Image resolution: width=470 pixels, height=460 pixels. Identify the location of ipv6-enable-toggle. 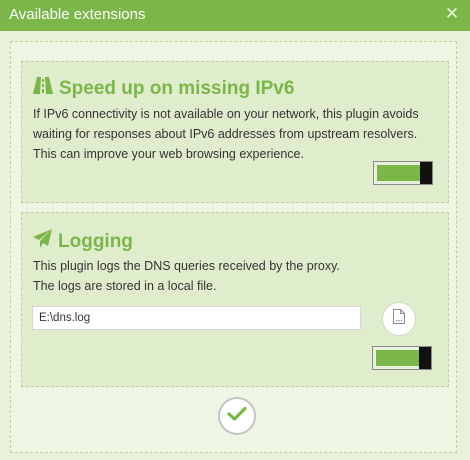
(403, 173).